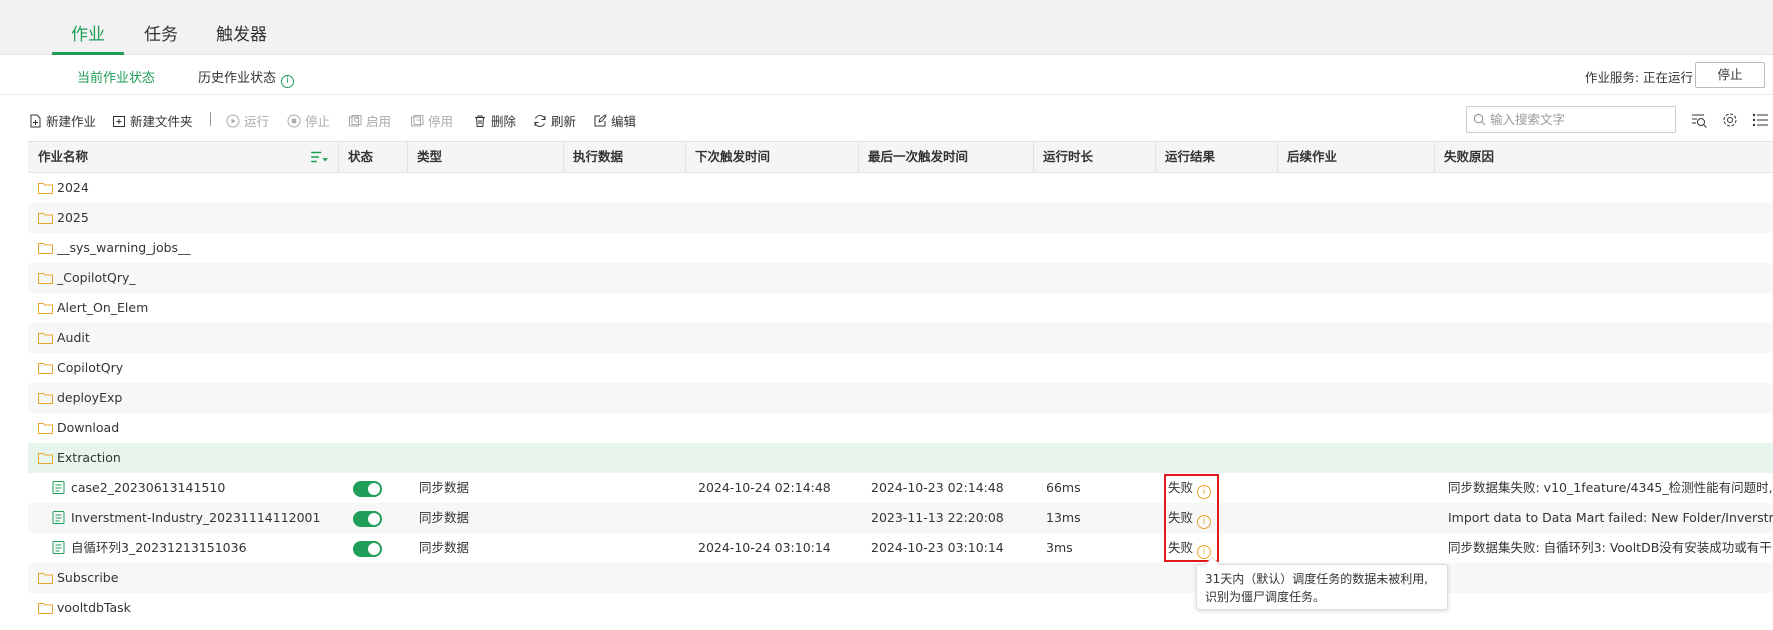 This screenshot has width=1773, height=630. Describe the element at coordinates (152, 120) in the screenshot. I see `new-folder-button: 新建文件夹` at that location.